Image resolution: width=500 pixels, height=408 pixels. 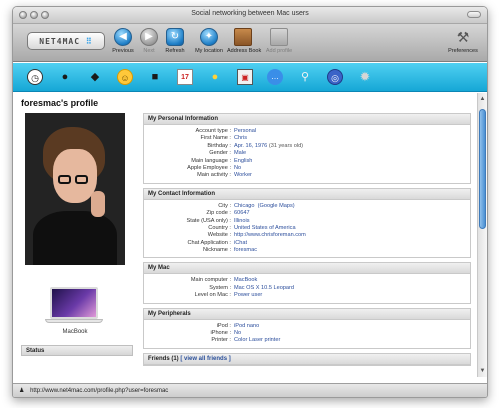 I want to click on clock-icon: ◷, so click(x=35, y=77).